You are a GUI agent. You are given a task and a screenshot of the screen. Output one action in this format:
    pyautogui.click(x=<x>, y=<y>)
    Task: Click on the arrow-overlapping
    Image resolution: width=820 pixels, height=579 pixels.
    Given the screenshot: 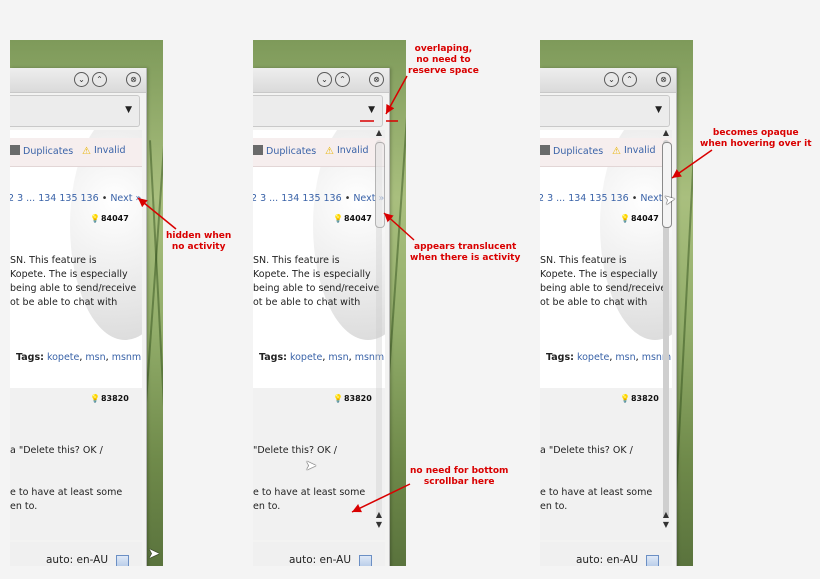 What is the action you would take?
    pyautogui.click(x=396, y=95)
    